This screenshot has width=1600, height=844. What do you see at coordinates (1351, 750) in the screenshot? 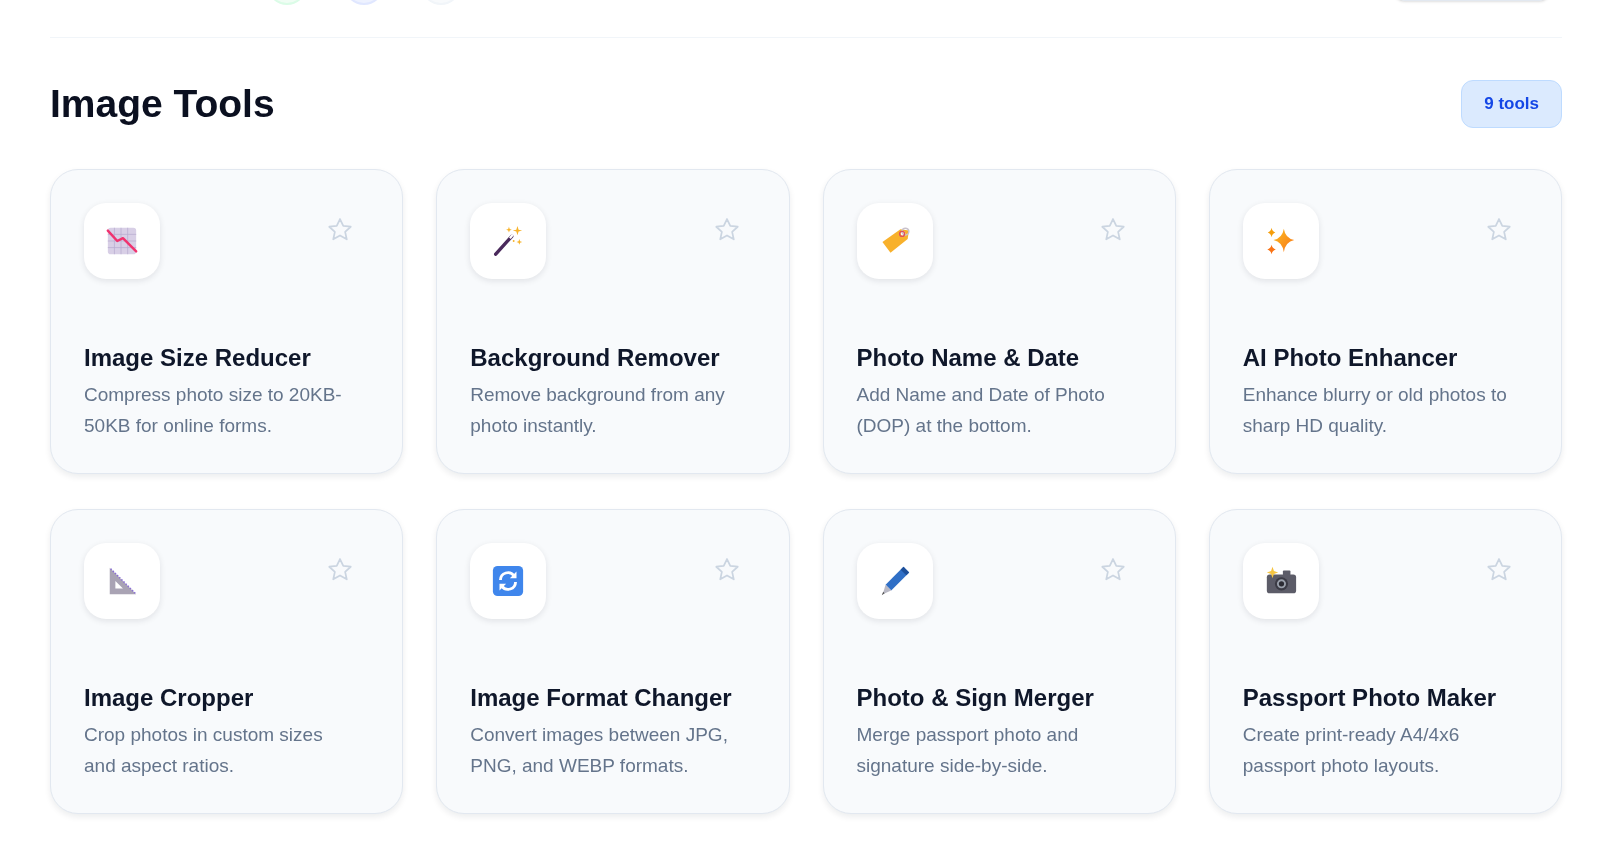
I see `tool-description: Create print-ready A4/4x6 passport photo layouts.` at bounding box center [1351, 750].